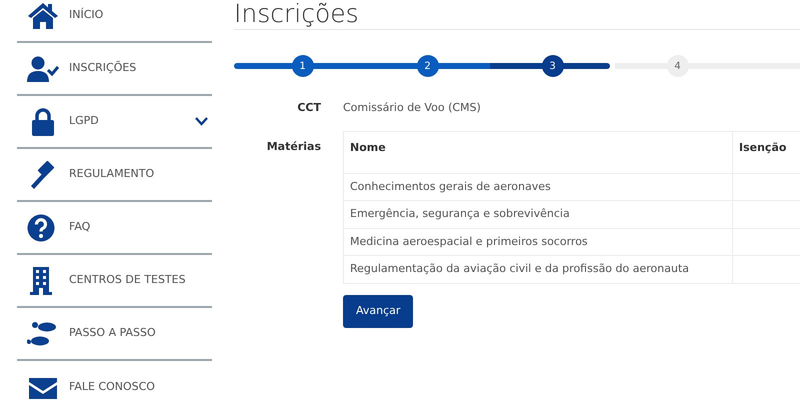 This screenshot has height=420, width=800. Describe the element at coordinates (308, 108) in the screenshot. I see `field-label: CCT` at that location.